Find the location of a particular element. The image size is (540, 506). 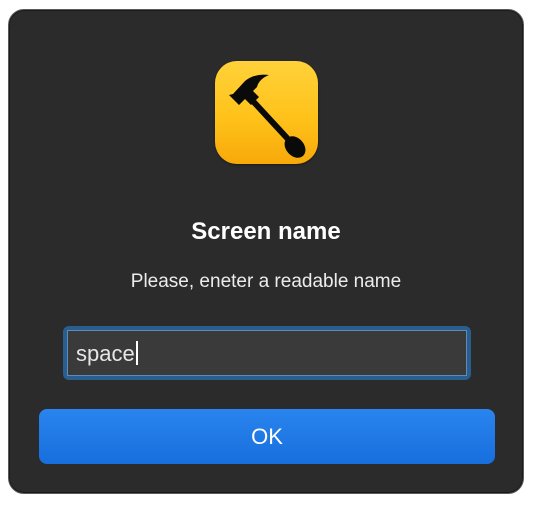

dialog-message: Please, eneter a readable name is located at coordinates (266, 281).